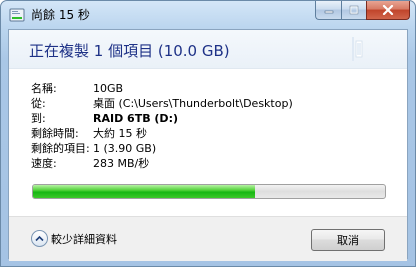 The height and width of the screenshot is (267, 416). What do you see at coordinates (121, 163) in the screenshot?
I see `detail-value: 283 MB/秒` at bounding box center [121, 163].